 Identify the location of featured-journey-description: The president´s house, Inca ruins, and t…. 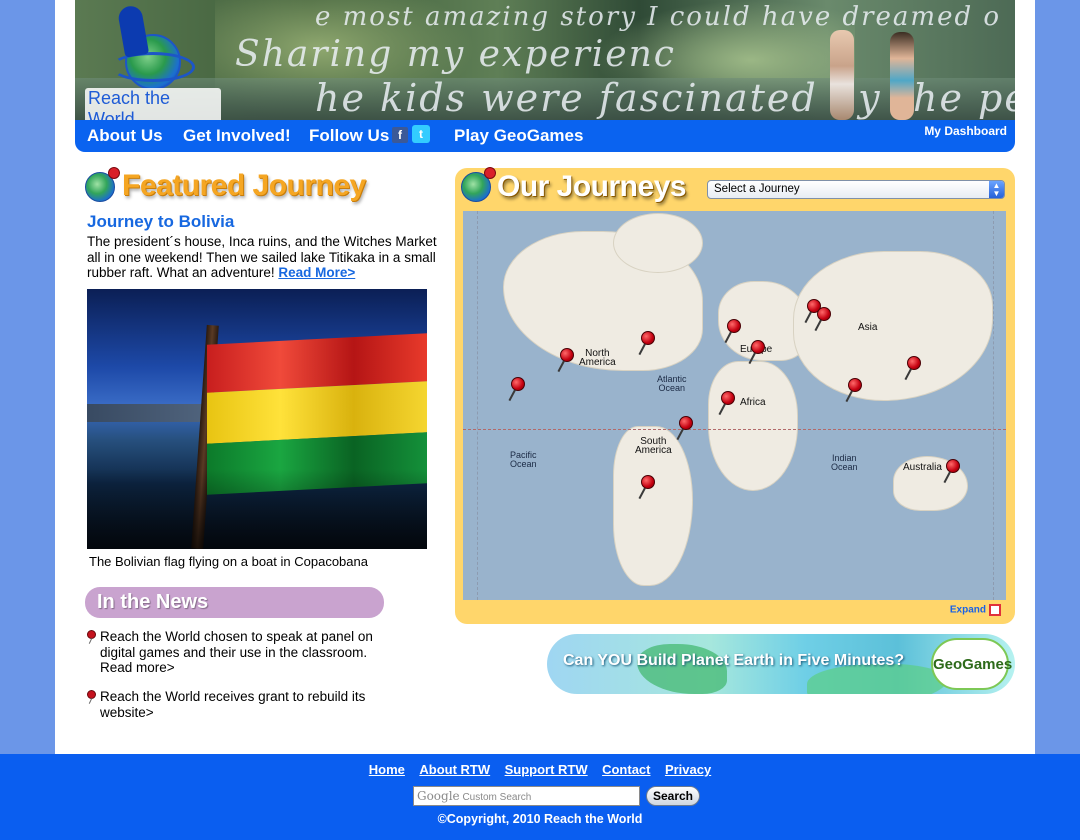
(262, 257).